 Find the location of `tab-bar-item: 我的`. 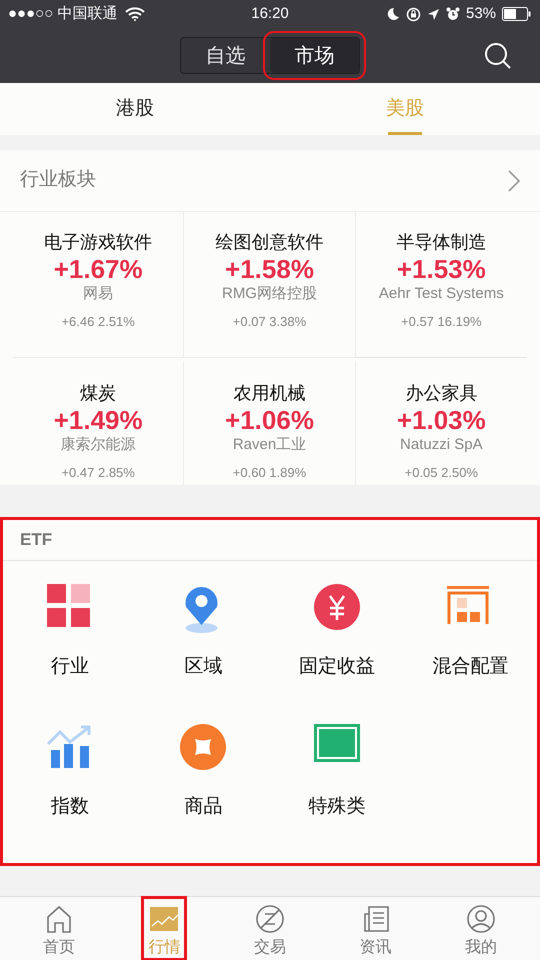

tab-bar-item: 我的 is located at coordinates (481, 928).